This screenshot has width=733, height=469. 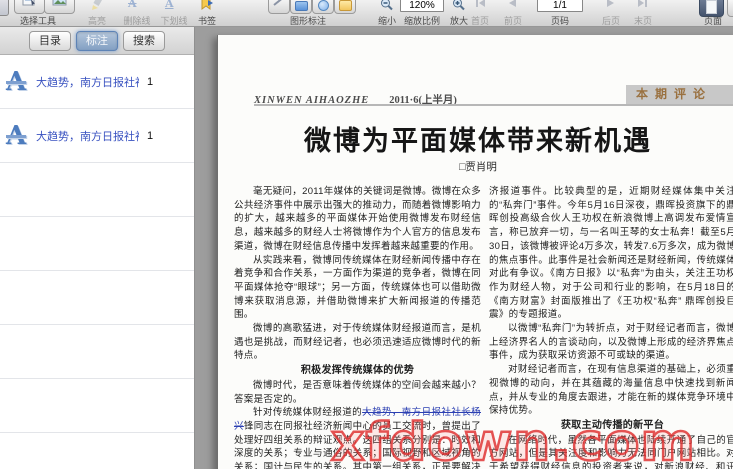 What do you see at coordinates (206, 21) in the screenshot?
I see `bookmark-label: 书签` at bounding box center [206, 21].